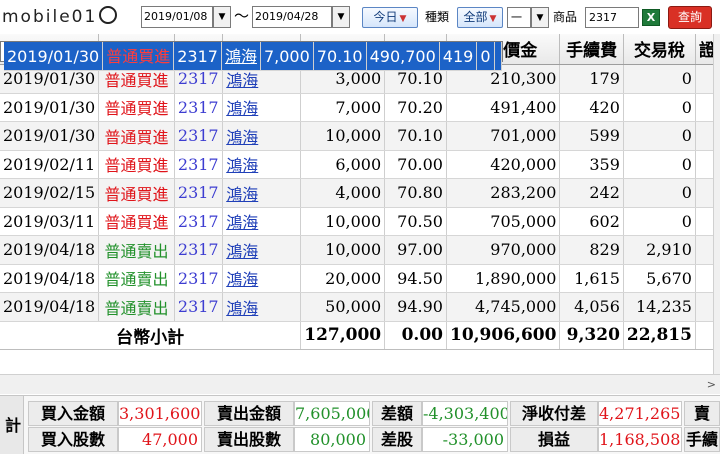 The height and width of the screenshot is (454, 720). I want to click on buy-shares-label: 買入股數, so click(73, 439).